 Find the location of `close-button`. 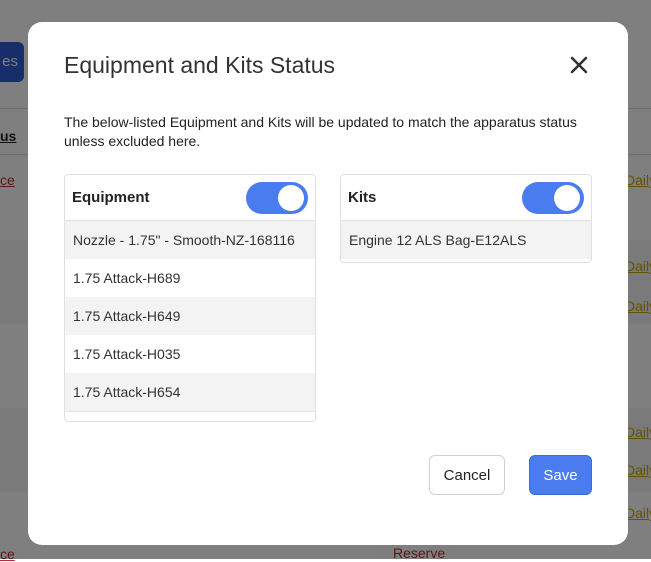

close-button is located at coordinates (579, 65).